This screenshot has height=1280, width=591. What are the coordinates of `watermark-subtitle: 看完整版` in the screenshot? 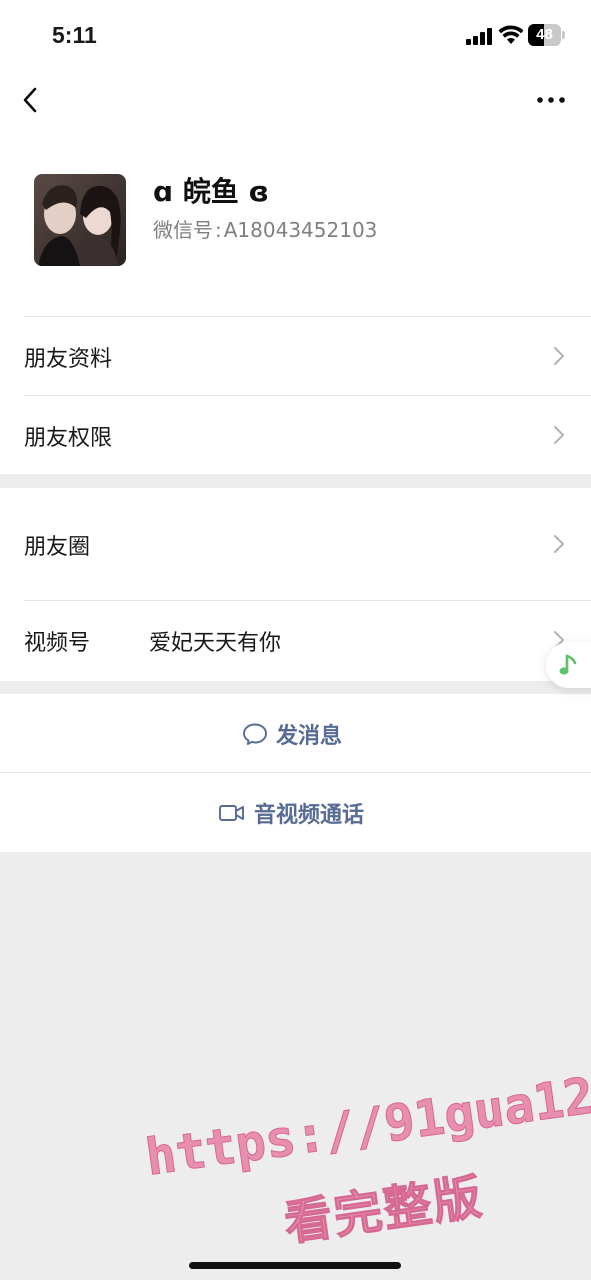 It's located at (383, 1210).